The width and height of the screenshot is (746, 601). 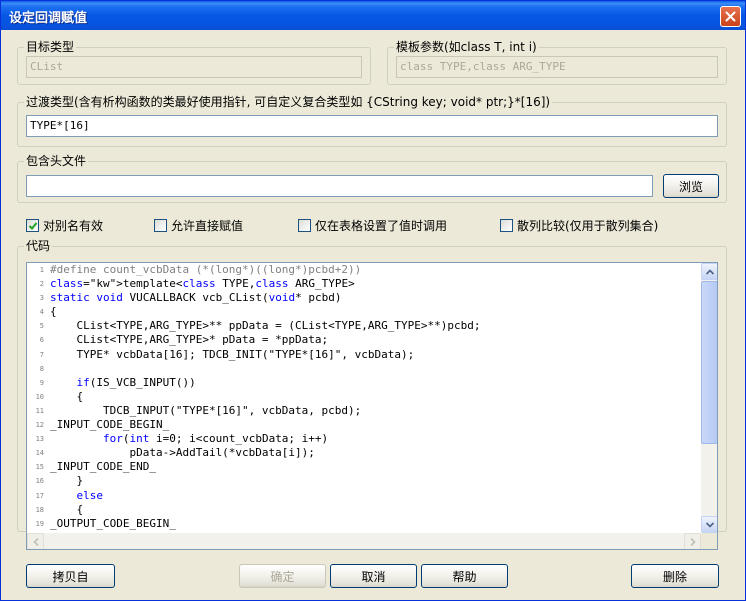 I want to click on target-type-field: CList, so click(x=194, y=67).